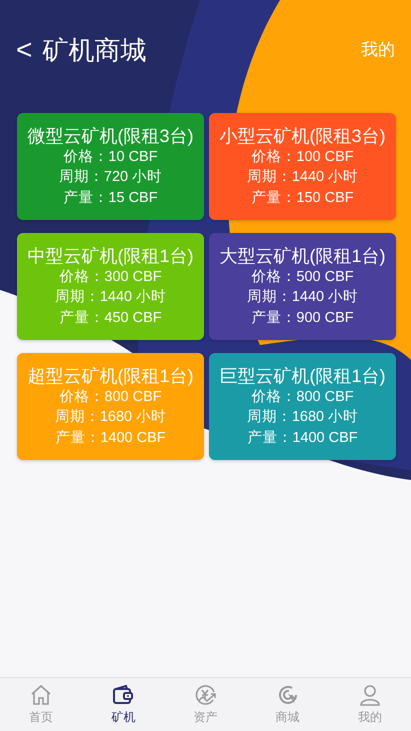  I want to click on miner-card: 巨型云矿机(限租1台) 价格：800 CBF 周期：1680 小时 产量：1400 CBF, so click(302, 406).